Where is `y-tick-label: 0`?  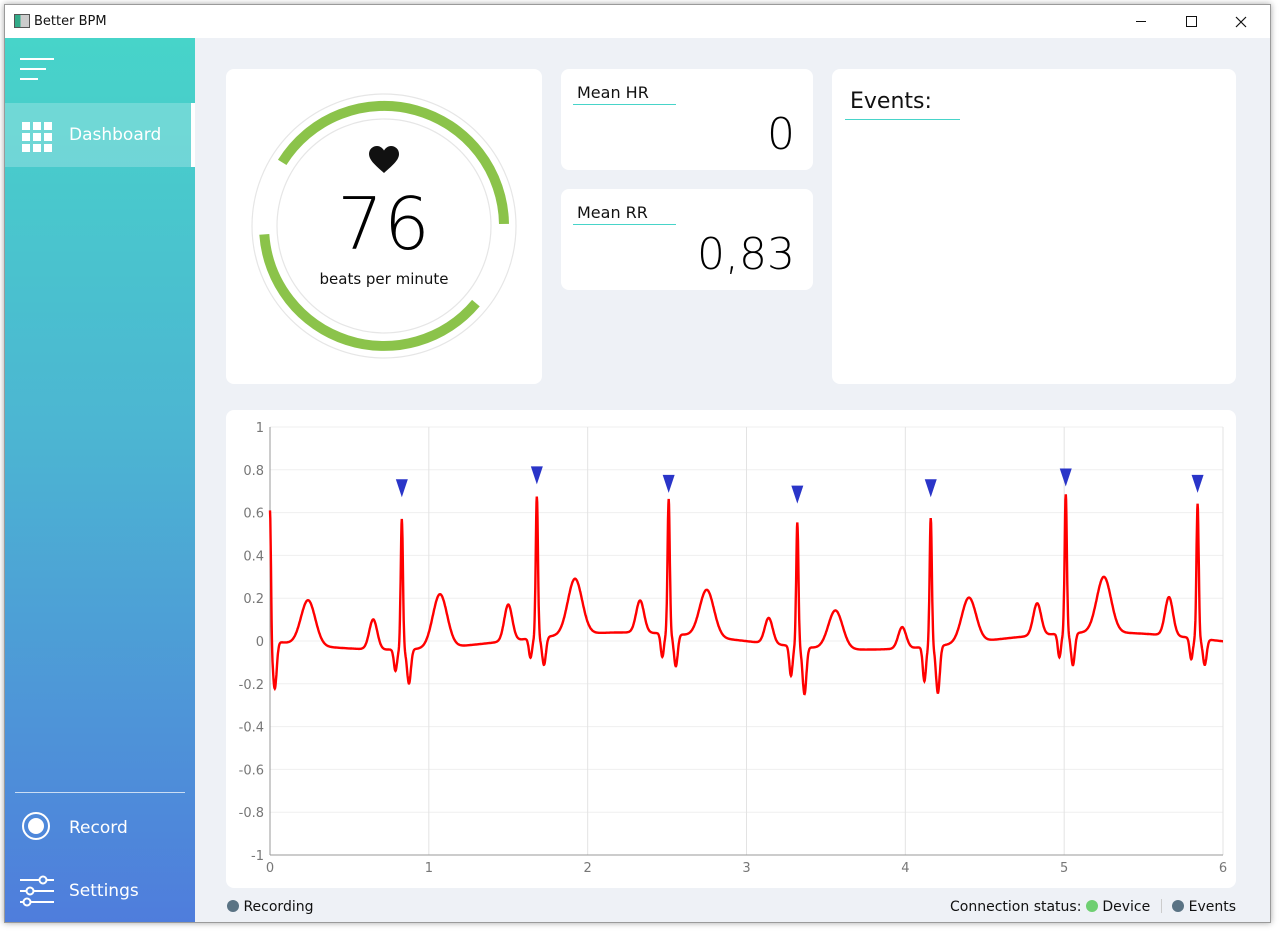
y-tick-label: 0 is located at coordinates (260, 642).